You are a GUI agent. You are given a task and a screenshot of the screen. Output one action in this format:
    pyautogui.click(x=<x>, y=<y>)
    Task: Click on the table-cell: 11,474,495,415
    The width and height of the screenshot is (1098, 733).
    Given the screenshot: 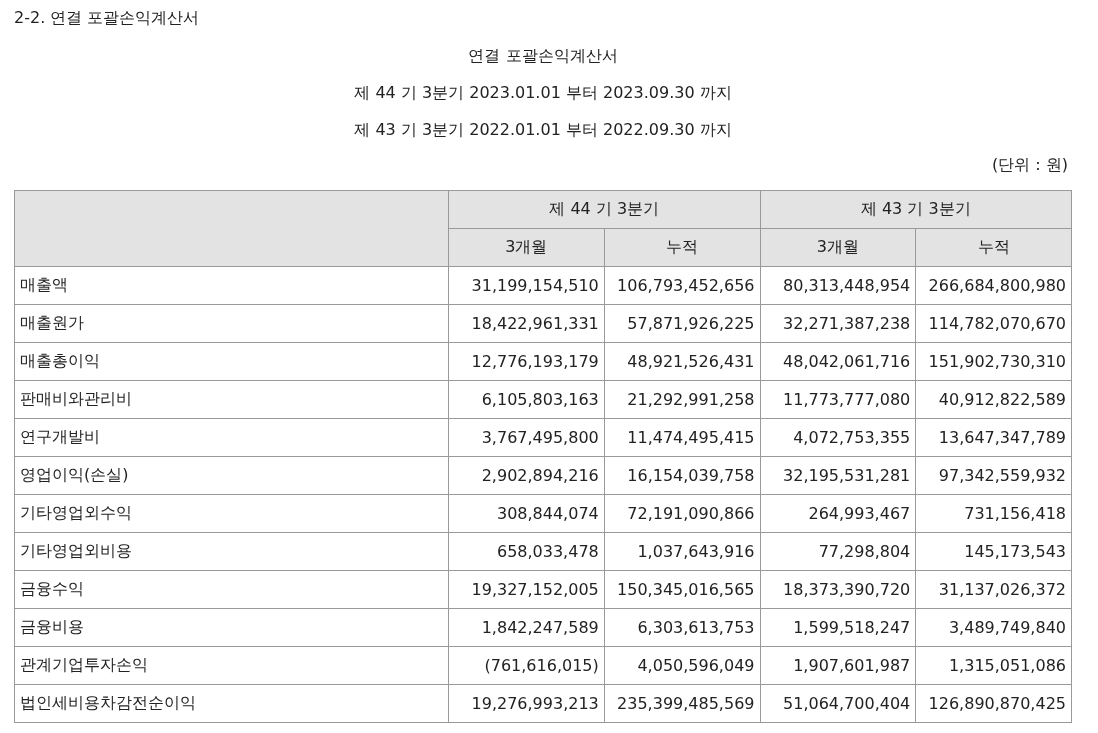 What is the action you would take?
    pyautogui.click(x=682, y=437)
    